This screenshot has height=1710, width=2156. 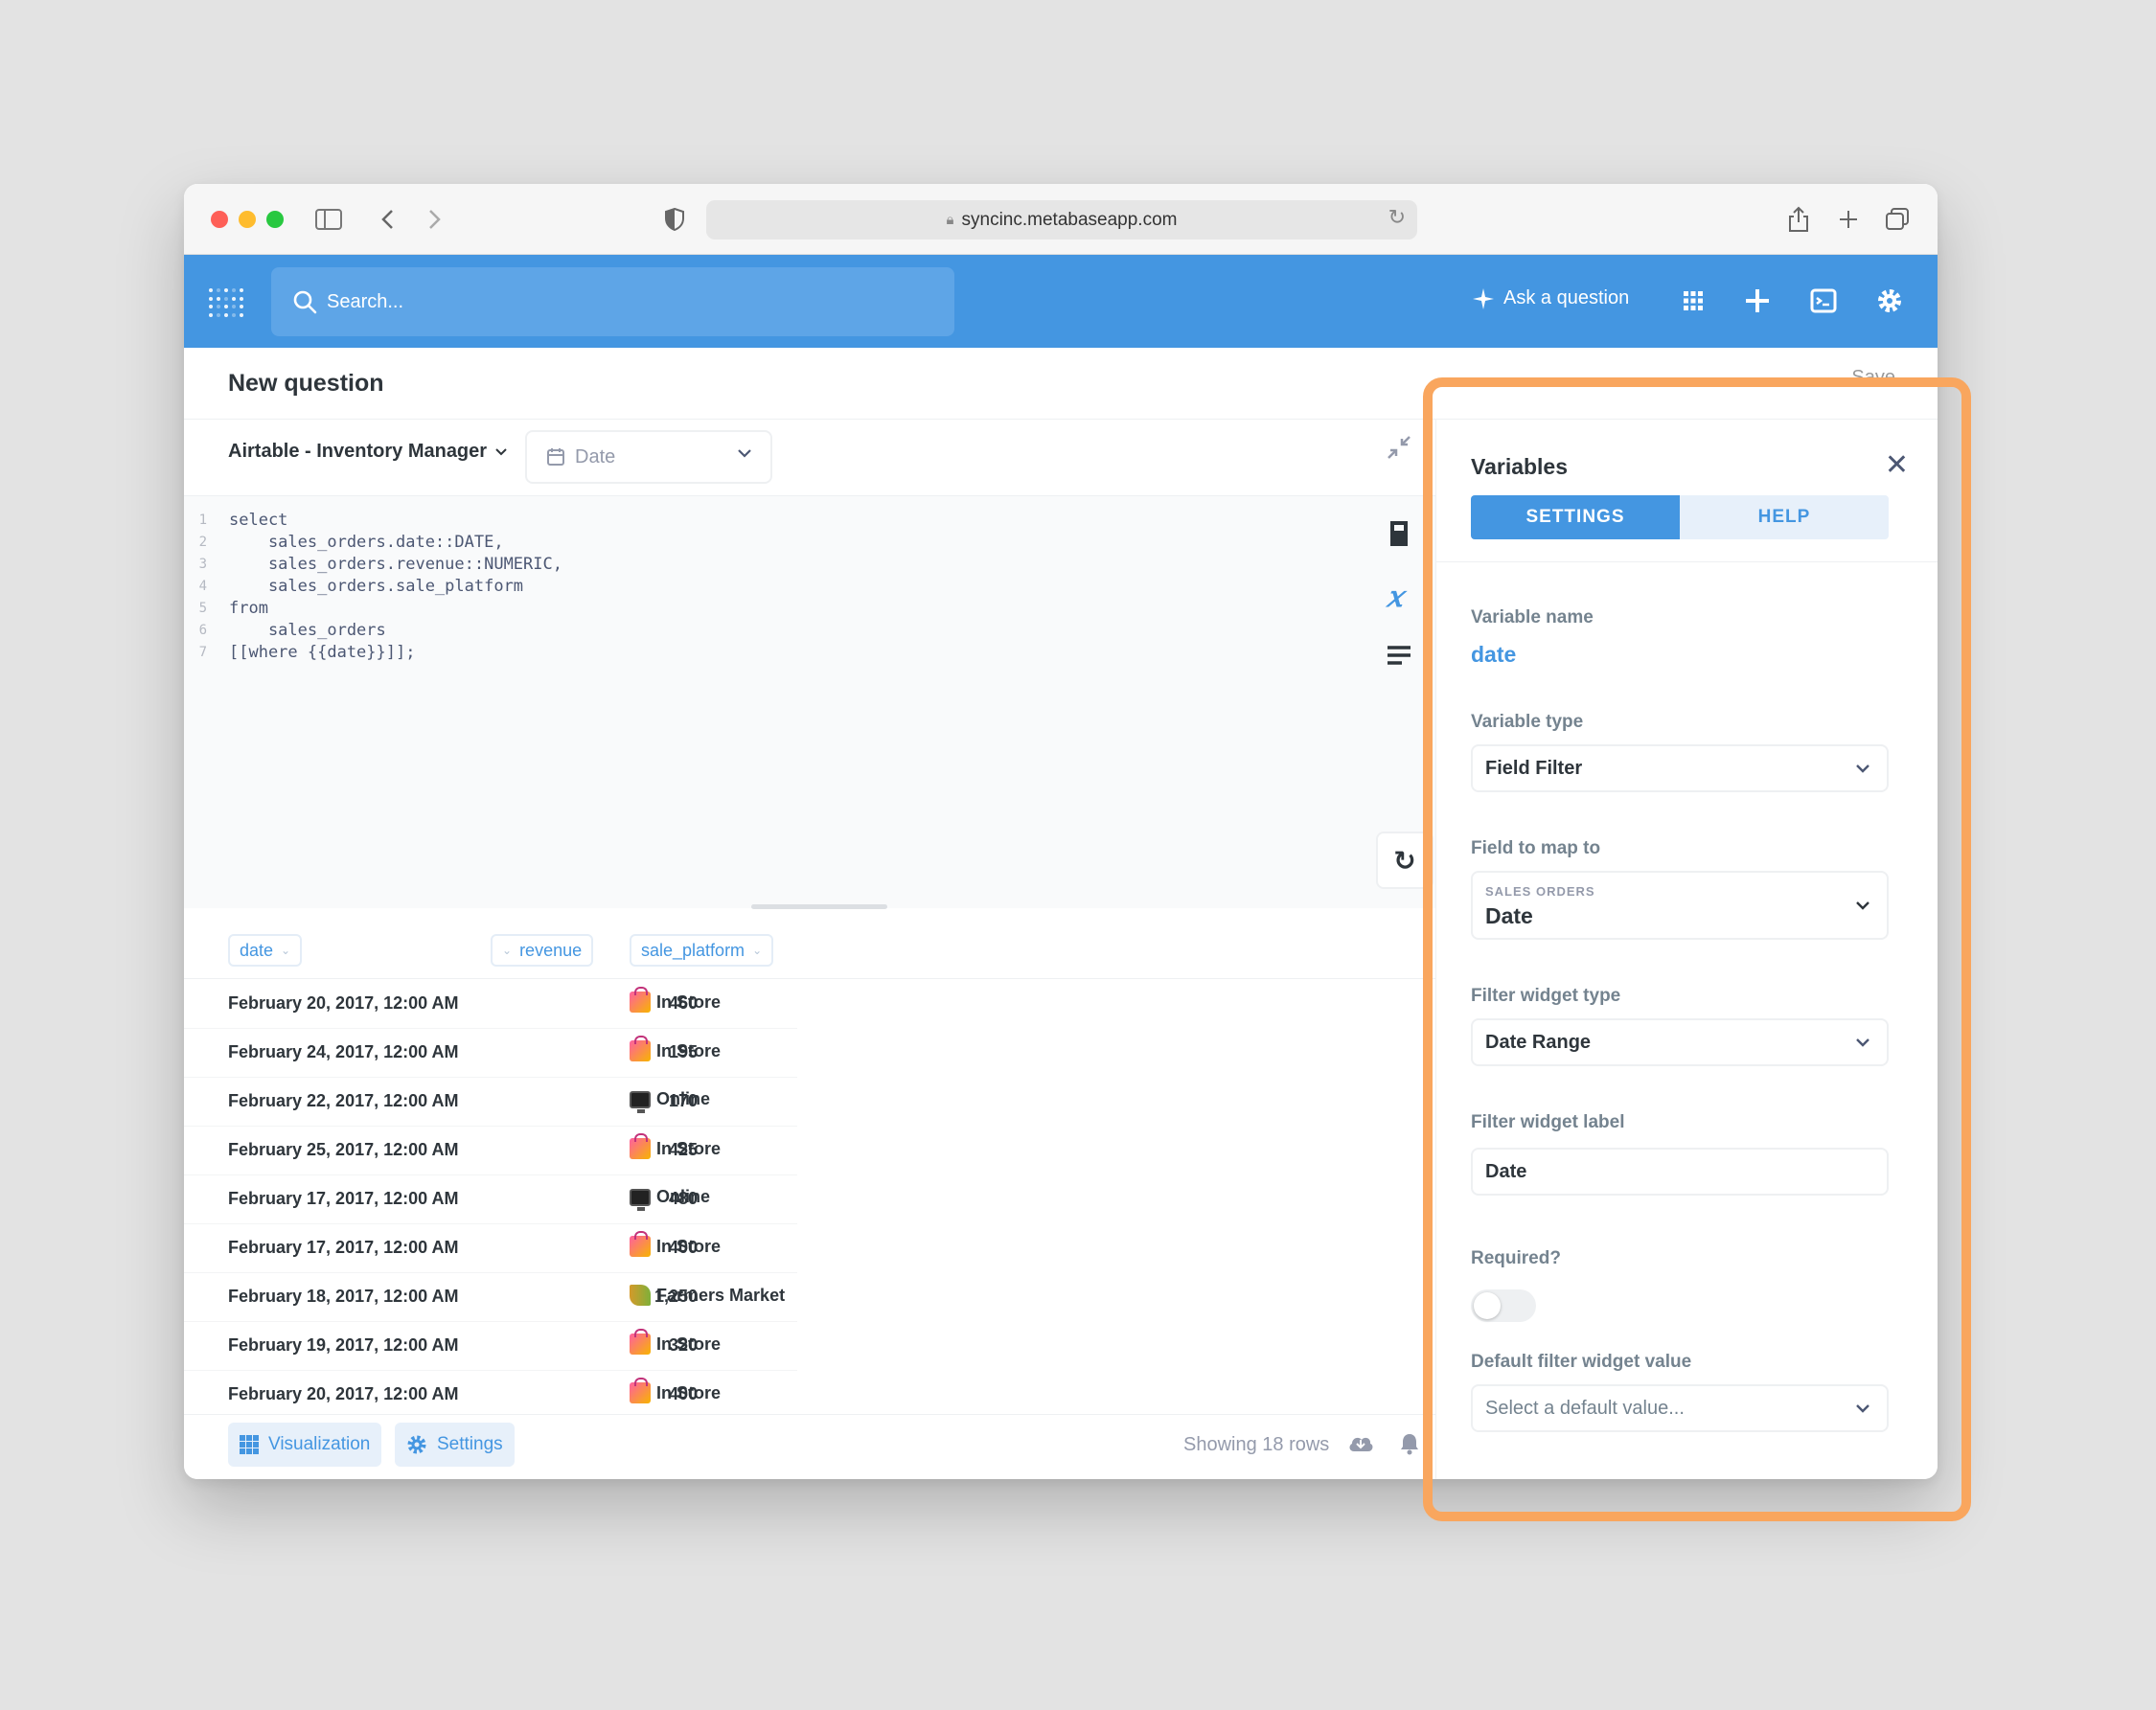 What do you see at coordinates (1680, 1172) in the screenshot?
I see `widget-label-input: Date` at bounding box center [1680, 1172].